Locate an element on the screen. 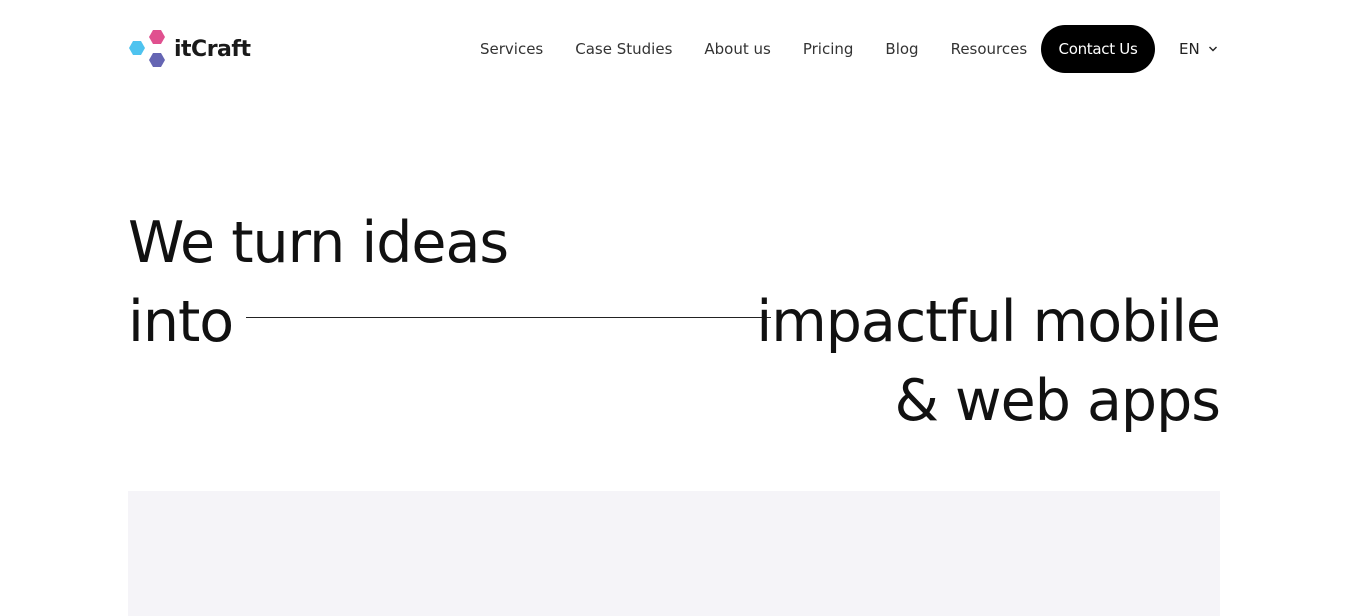  hero-divider-line is located at coordinates (508, 317).